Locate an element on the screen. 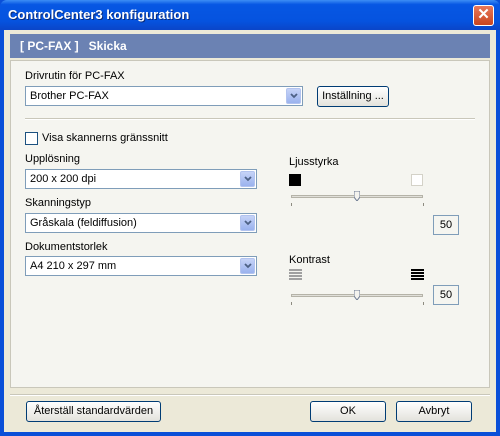  restore-defaults-button: Återställ standardvärden is located at coordinates (93, 411).